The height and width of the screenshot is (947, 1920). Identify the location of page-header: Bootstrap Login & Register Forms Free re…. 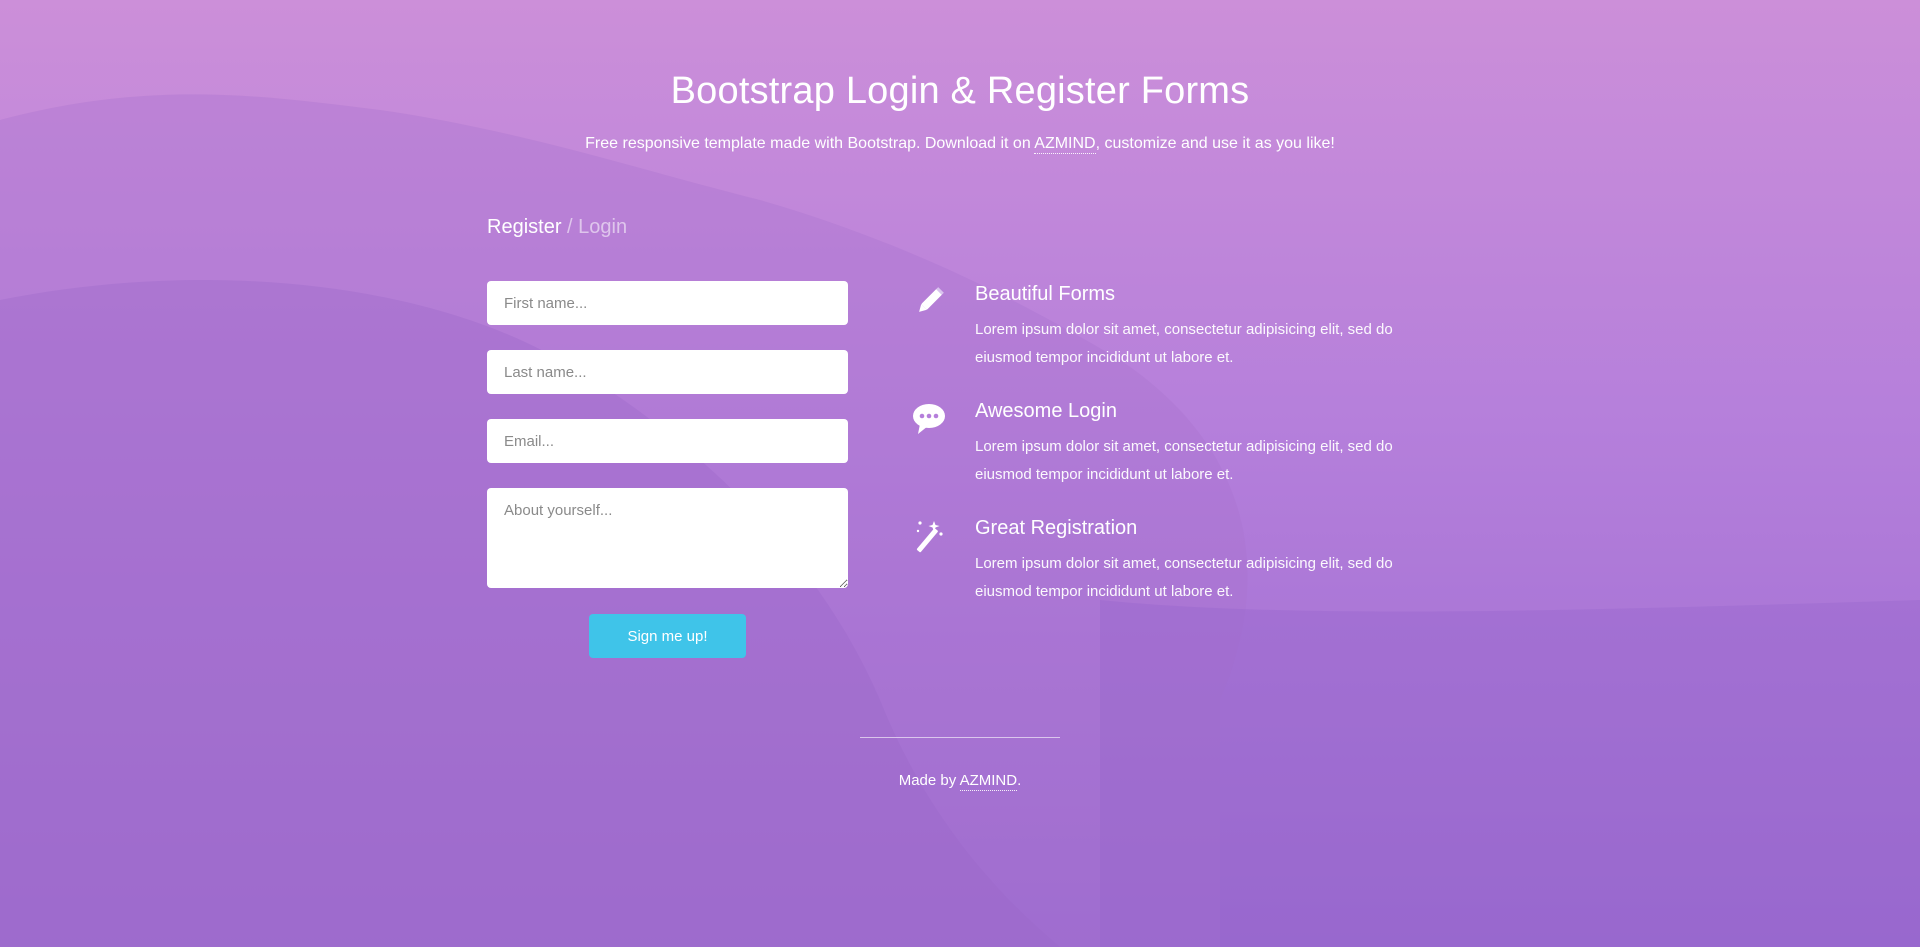
(960, 112).